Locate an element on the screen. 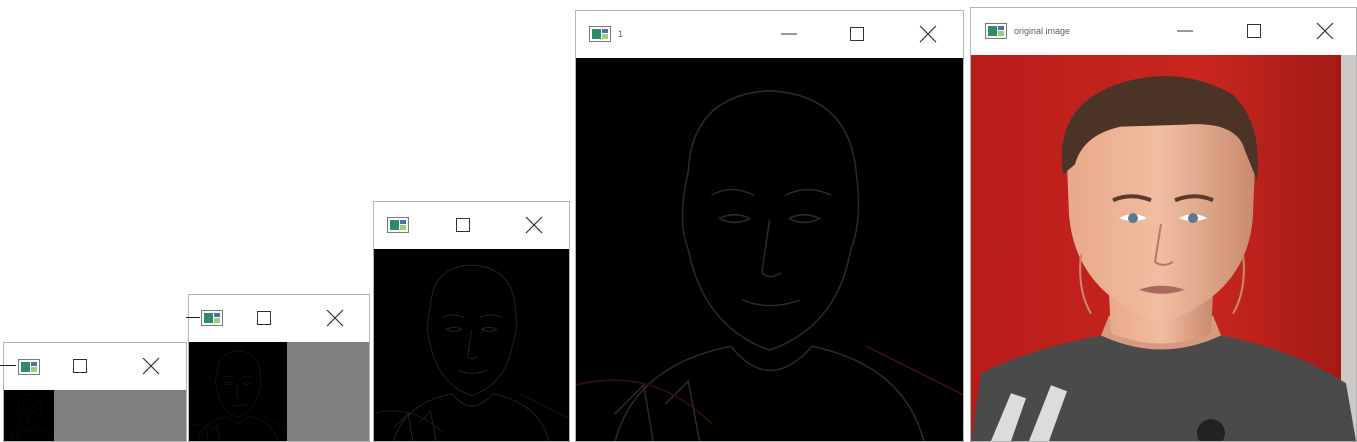  titlebar: 1 is located at coordinates (769, 34).